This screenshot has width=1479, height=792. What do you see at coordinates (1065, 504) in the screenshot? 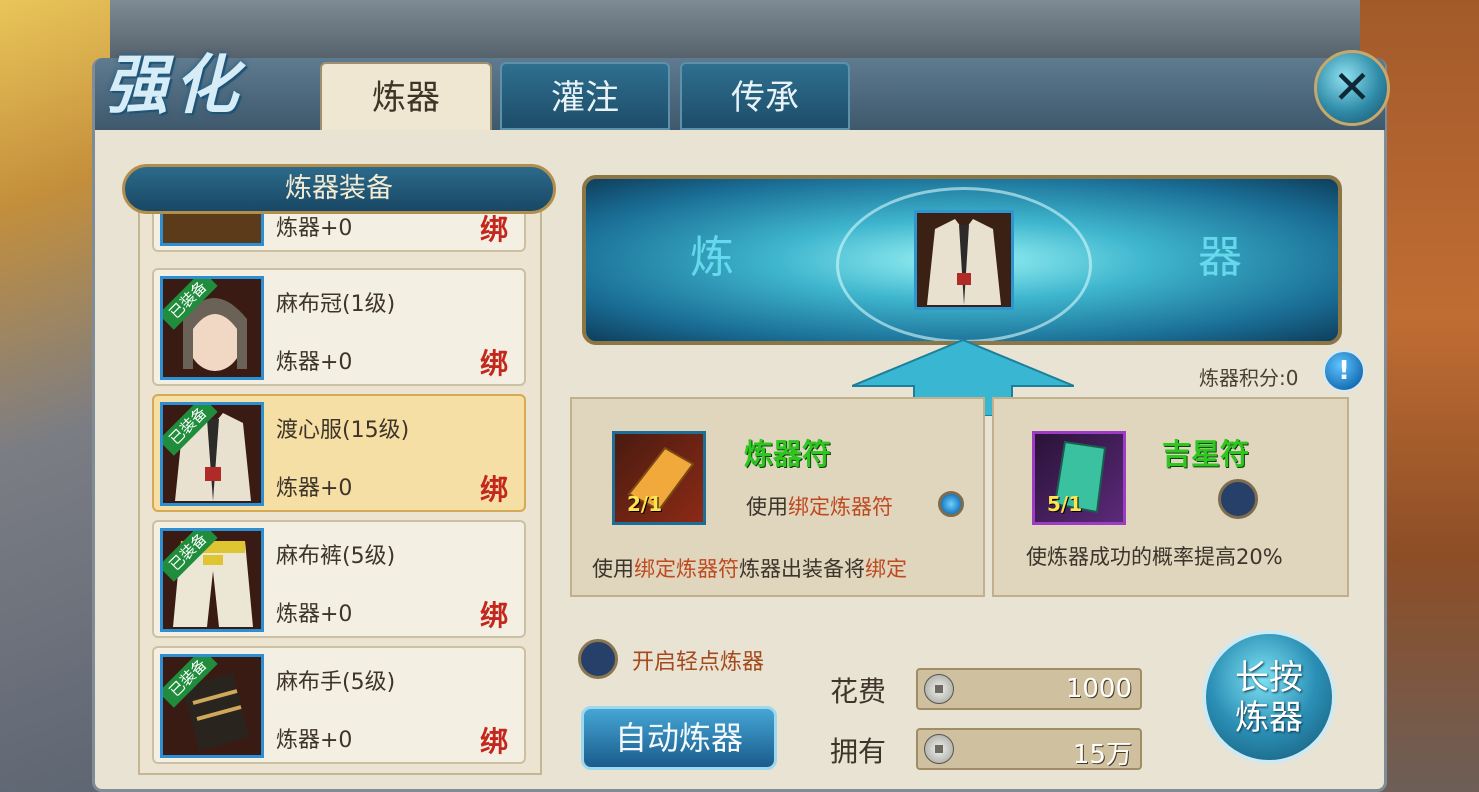
I see `charm-count: 5/1` at bounding box center [1065, 504].